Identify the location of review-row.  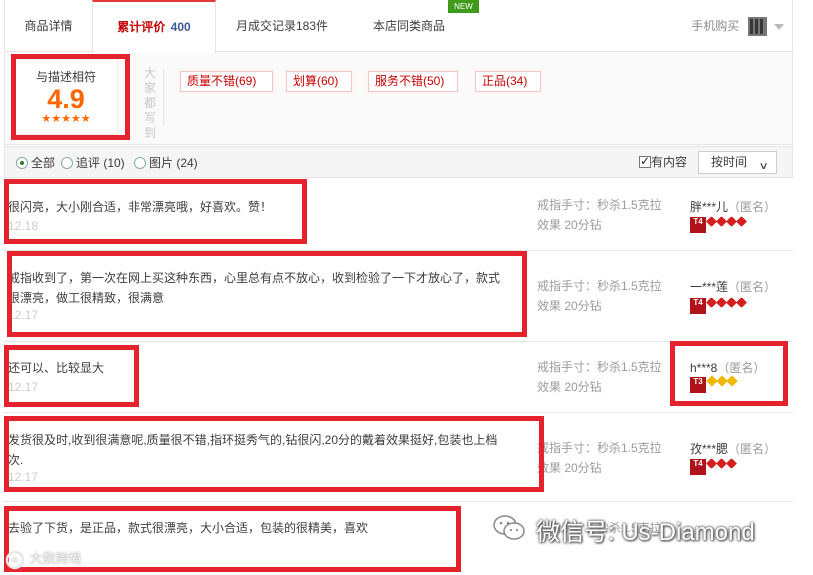
(398, 378).